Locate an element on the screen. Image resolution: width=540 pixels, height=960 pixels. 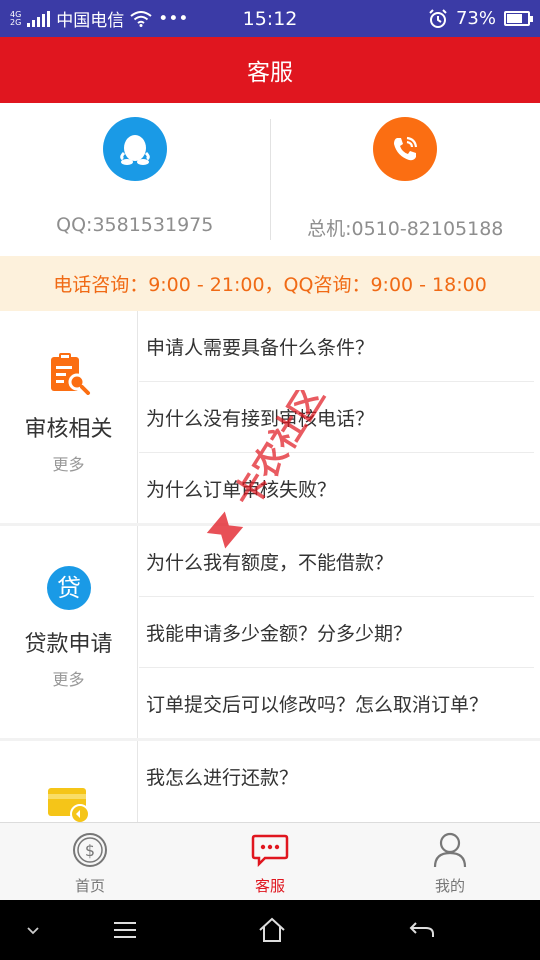
tab-home: $ 首页 is located at coordinates (90, 861).